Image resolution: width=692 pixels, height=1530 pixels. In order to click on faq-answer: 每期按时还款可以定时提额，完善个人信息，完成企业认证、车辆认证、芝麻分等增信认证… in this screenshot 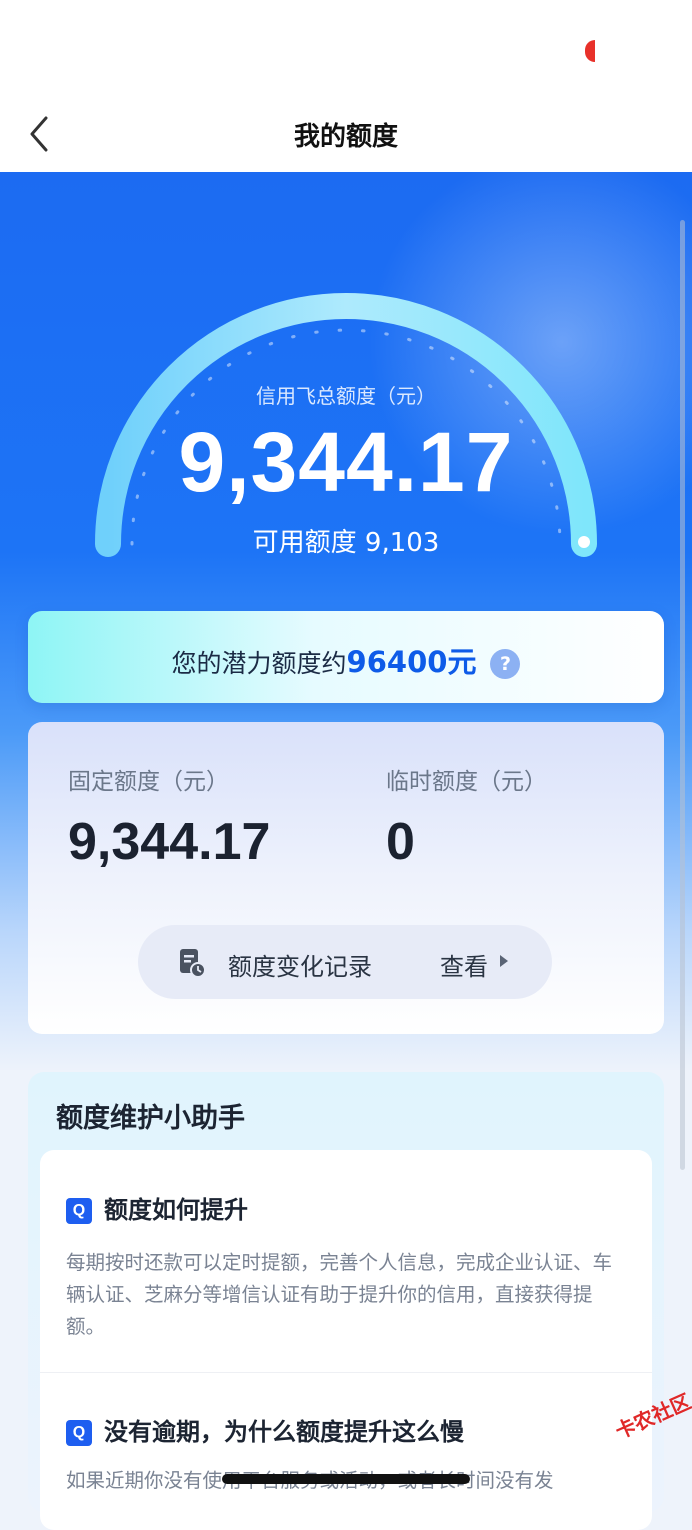, I will do `click(339, 1294)`.